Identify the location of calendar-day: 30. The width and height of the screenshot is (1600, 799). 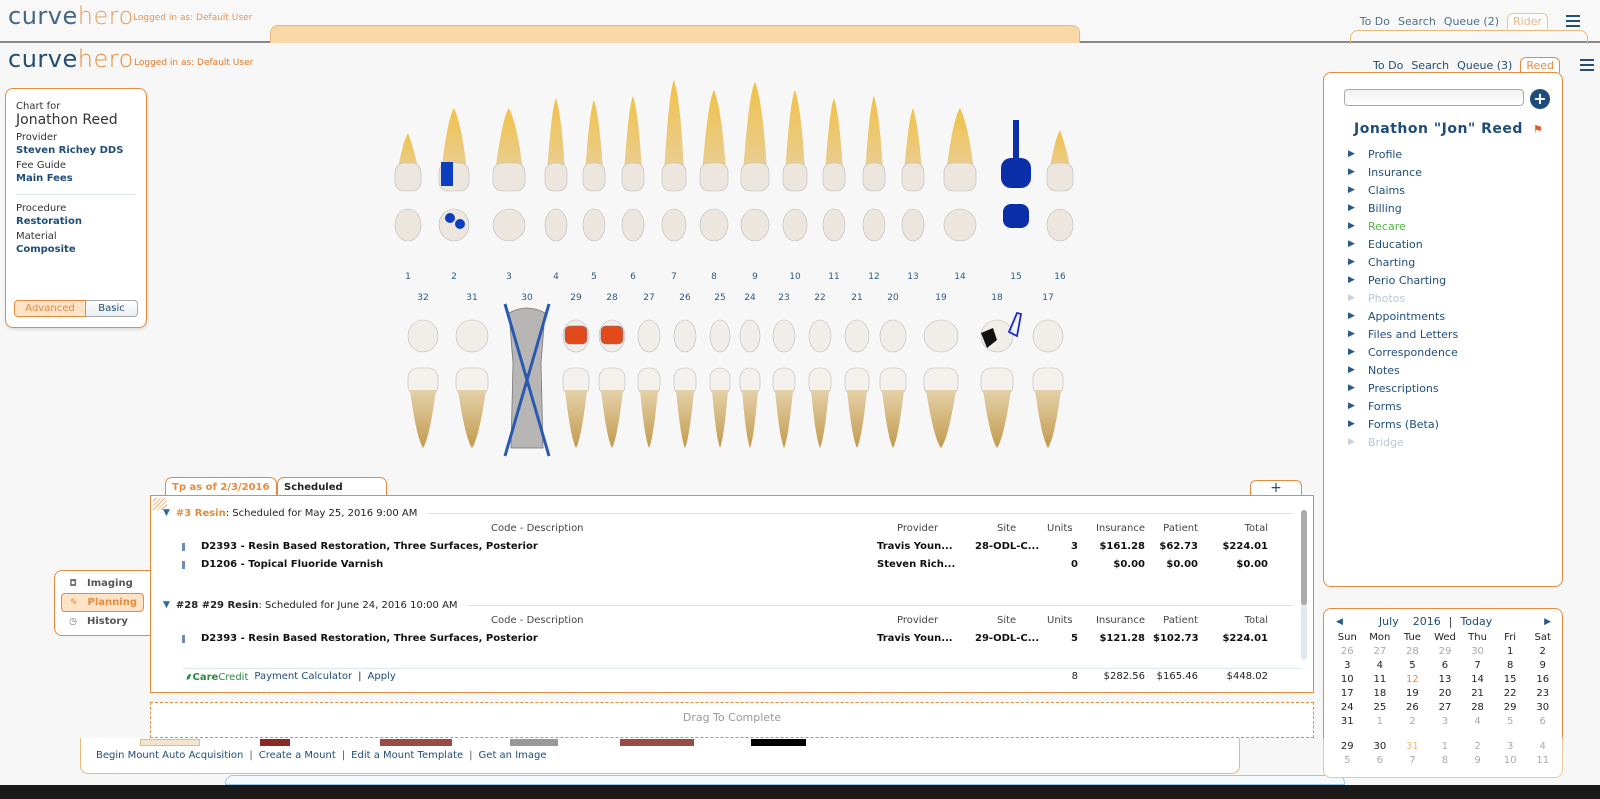
(1542, 707).